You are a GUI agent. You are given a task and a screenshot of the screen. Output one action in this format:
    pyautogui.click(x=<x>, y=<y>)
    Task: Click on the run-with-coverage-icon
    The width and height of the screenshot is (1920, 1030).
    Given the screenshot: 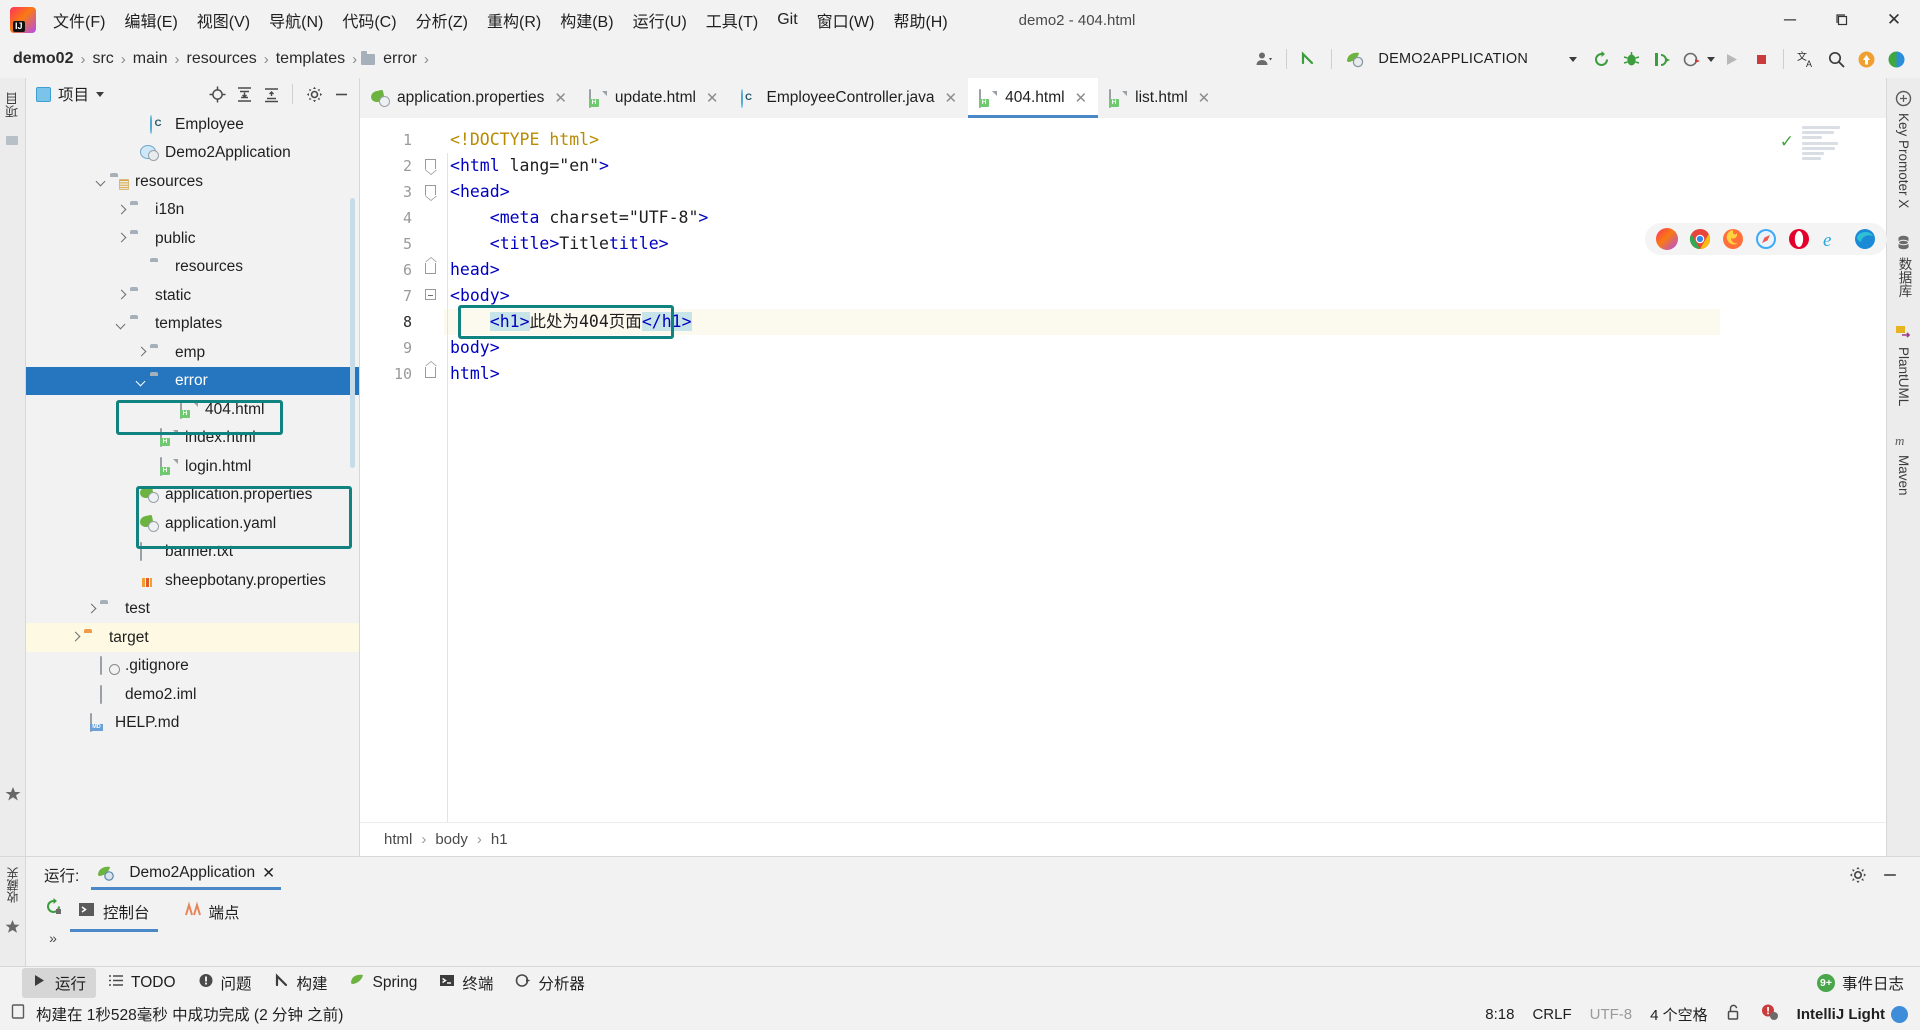 What is the action you would take?
    pyautogui.click(x=1661, y=59)
    